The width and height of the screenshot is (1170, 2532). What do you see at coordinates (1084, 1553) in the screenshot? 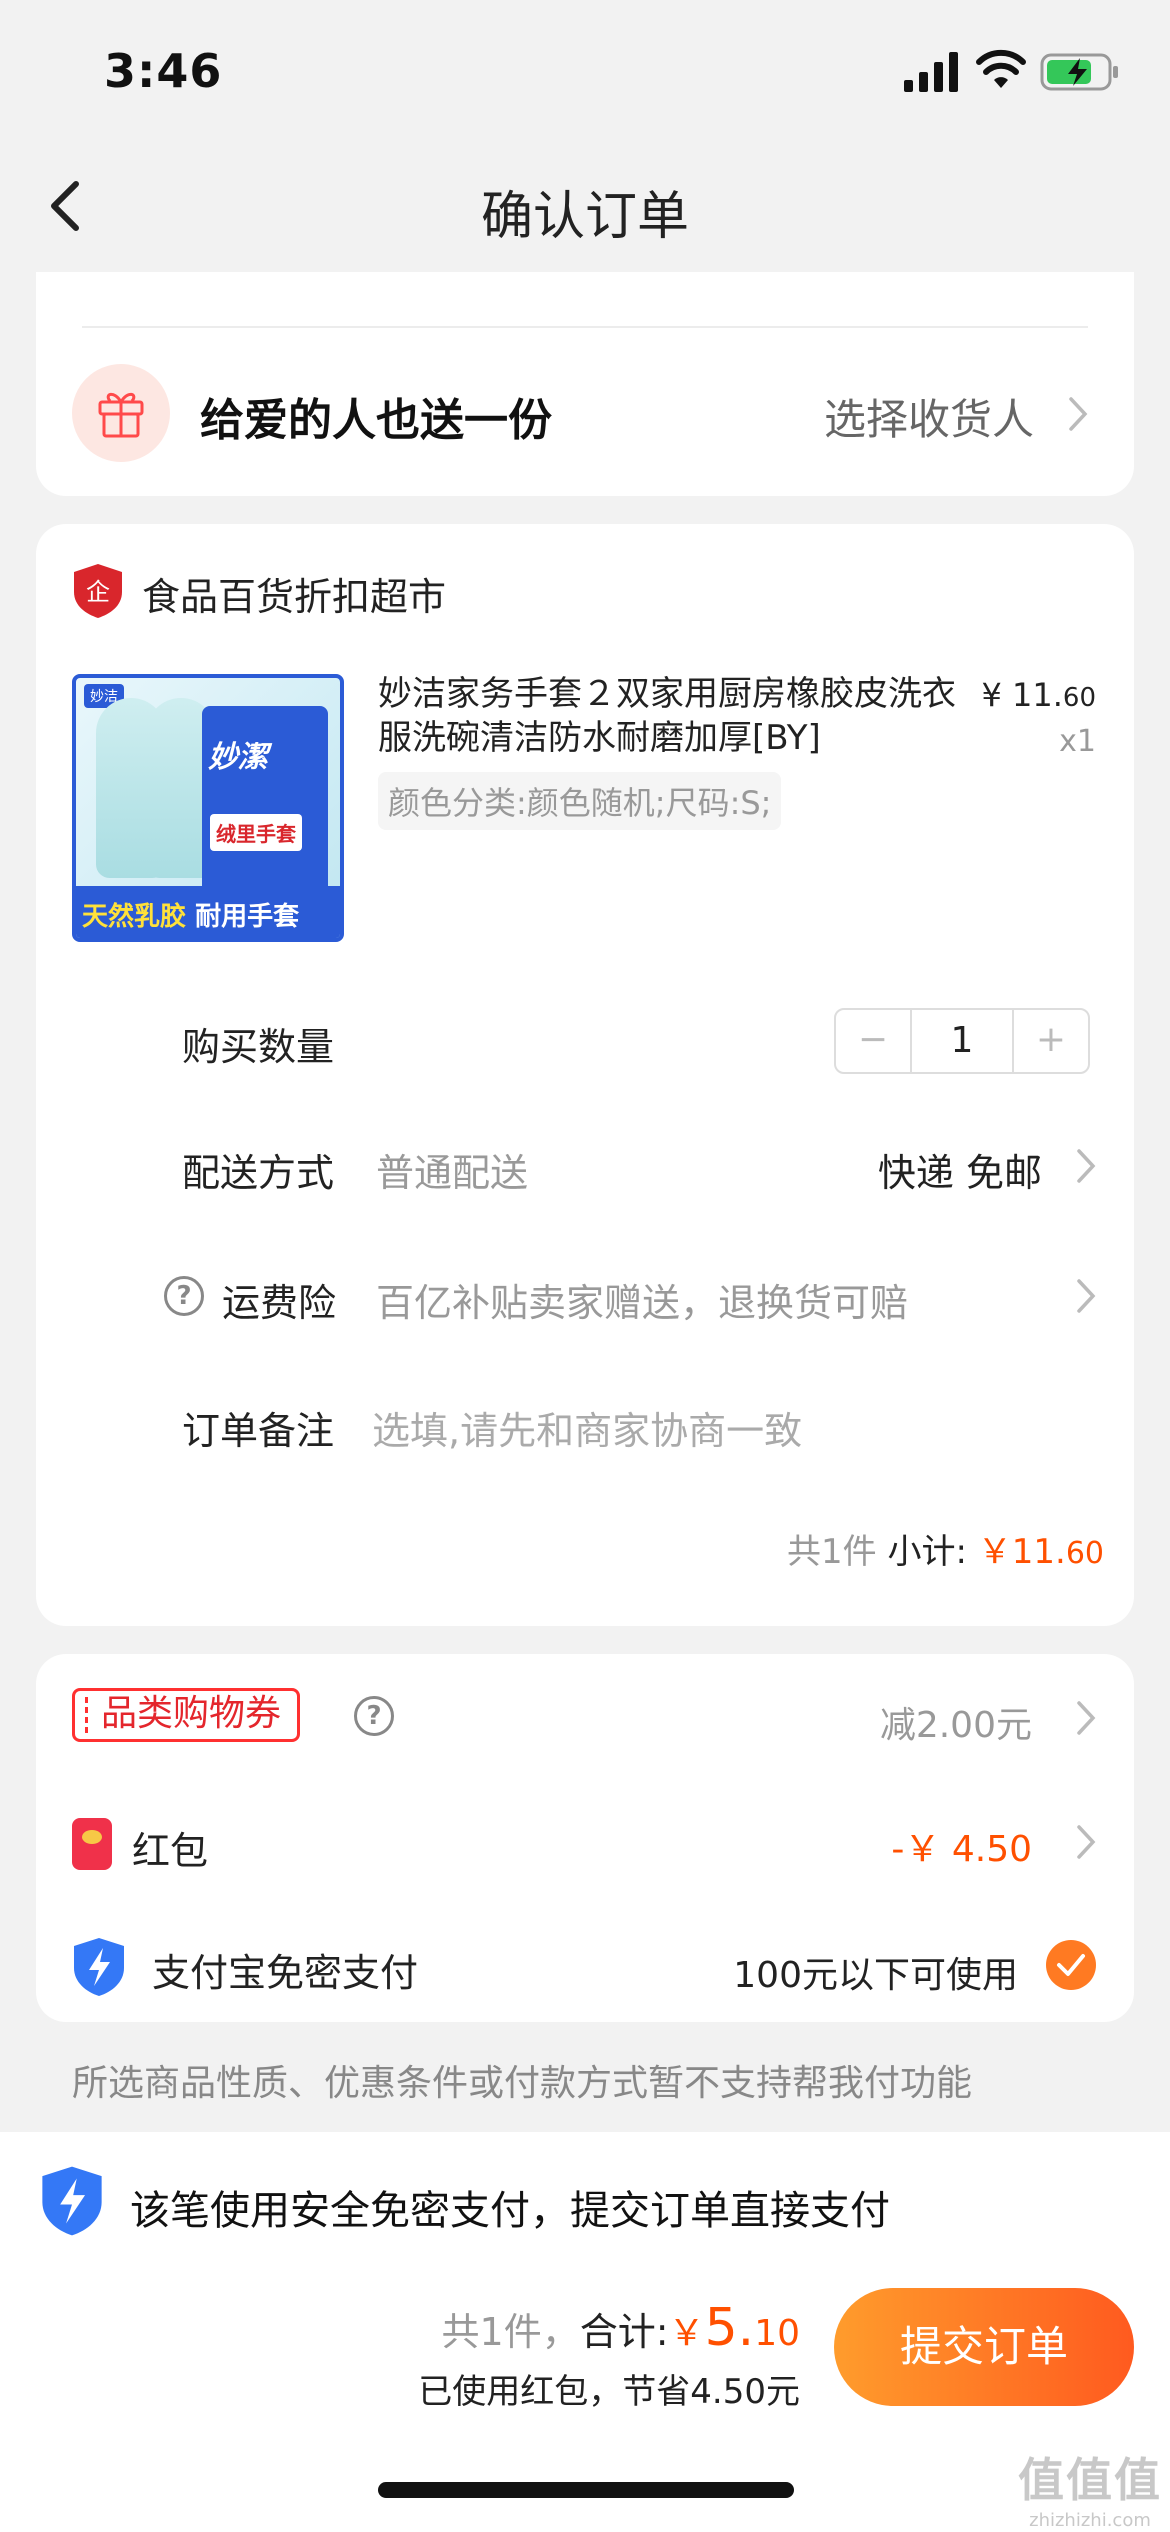
I see `subtotal-cents: 60` at bounding box center [1084, 1553].